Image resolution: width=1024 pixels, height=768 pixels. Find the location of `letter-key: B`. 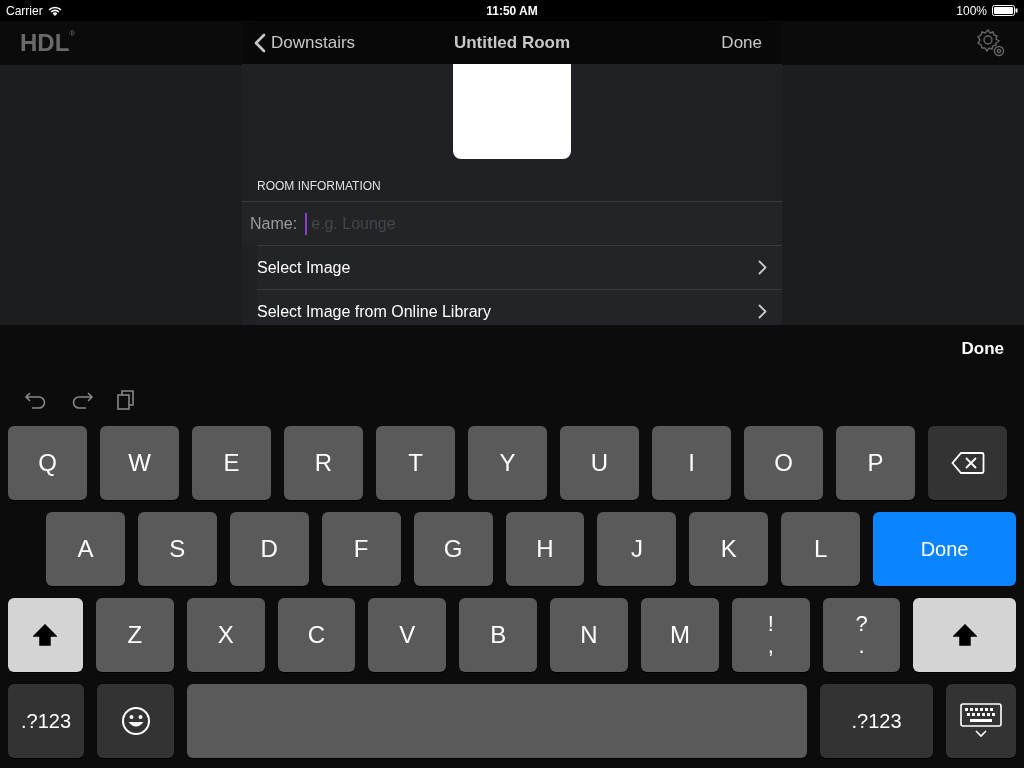

letter-key: B is located at coordinates (498, 635).